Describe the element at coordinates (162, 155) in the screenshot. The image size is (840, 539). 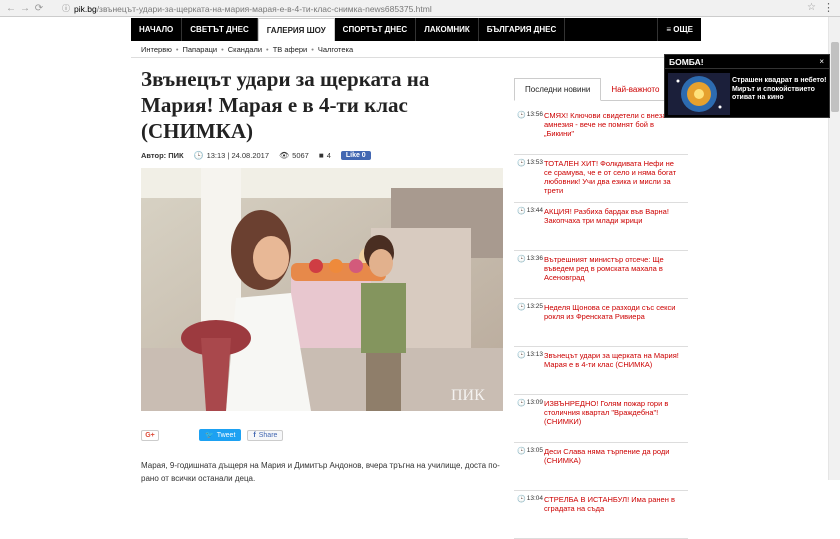
I see `author: Автор: ПИК` at that location.